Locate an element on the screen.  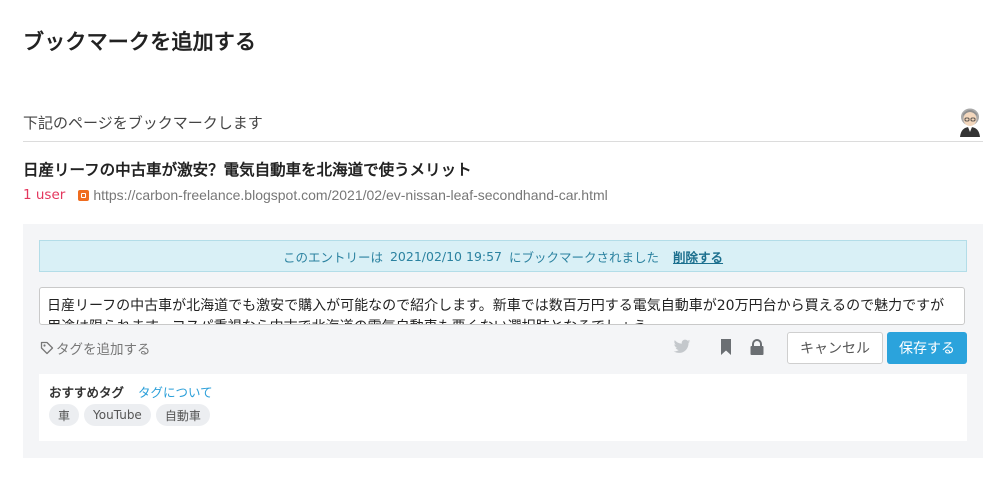
recommended-tags: おすすめタグ タグについて 車 YouTube 自動車 is located at coordinates (503, 407).